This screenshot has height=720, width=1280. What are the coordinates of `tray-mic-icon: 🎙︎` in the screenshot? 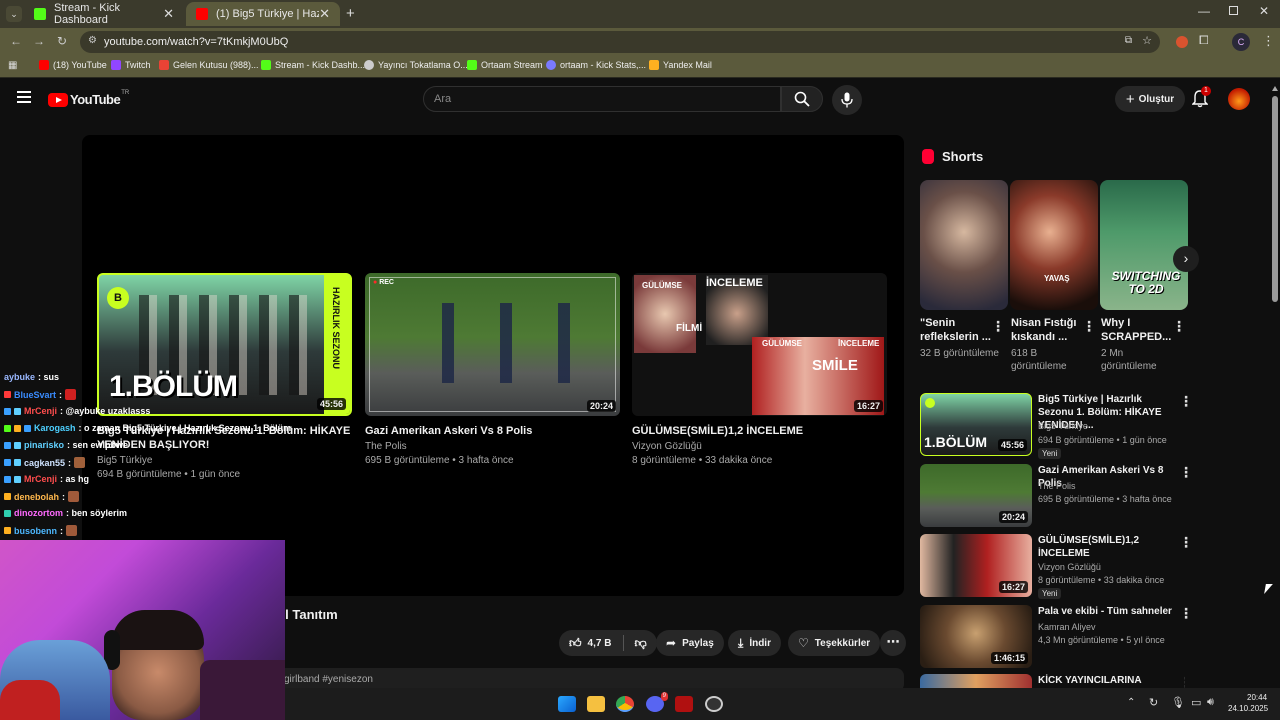 It's located at (1178, 702).